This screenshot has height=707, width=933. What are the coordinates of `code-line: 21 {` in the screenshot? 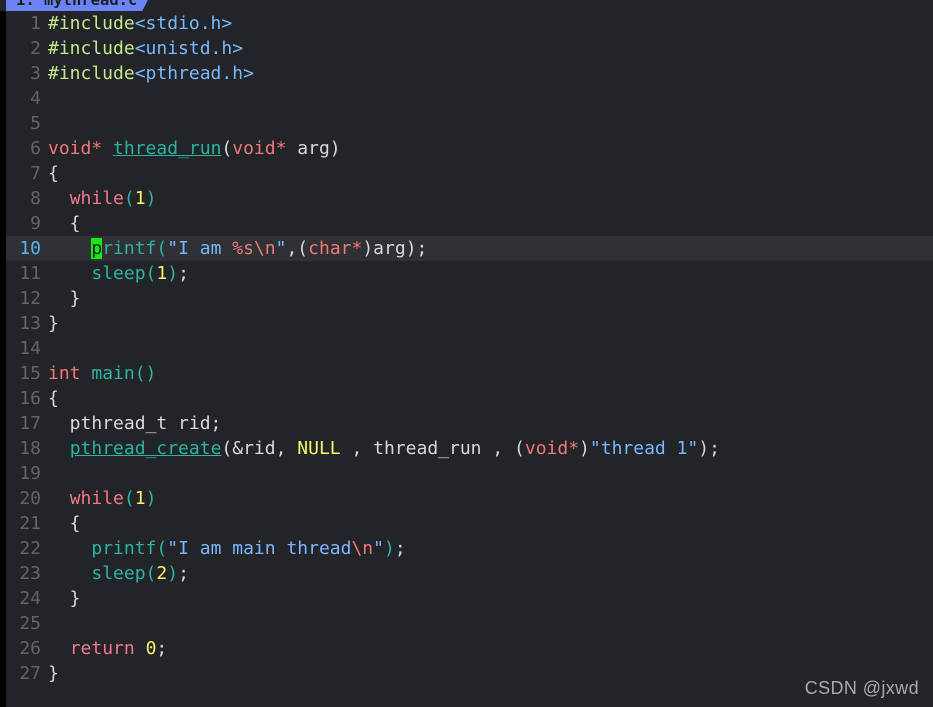 It's located at (466, 523).